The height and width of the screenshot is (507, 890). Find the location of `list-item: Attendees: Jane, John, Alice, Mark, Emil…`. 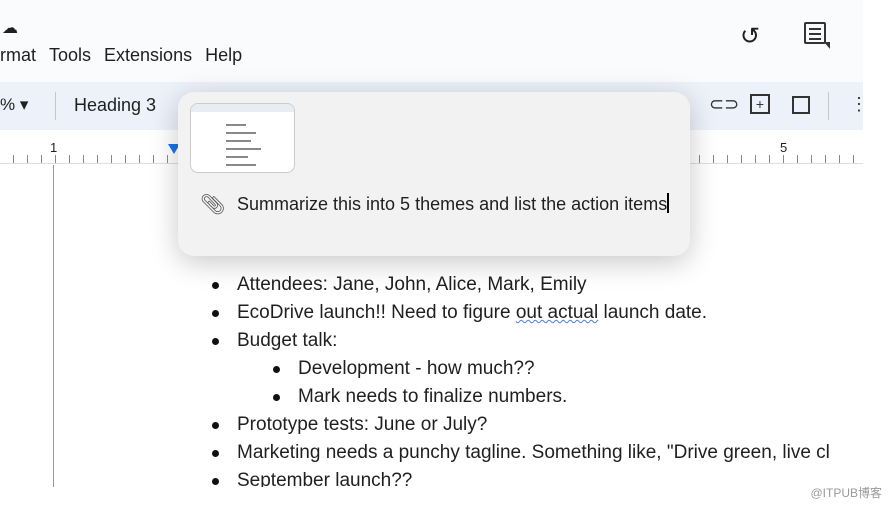

list-item: Attendees: Jane, John, Alice, Mark, Emil… is located at coordinates (399, 285).